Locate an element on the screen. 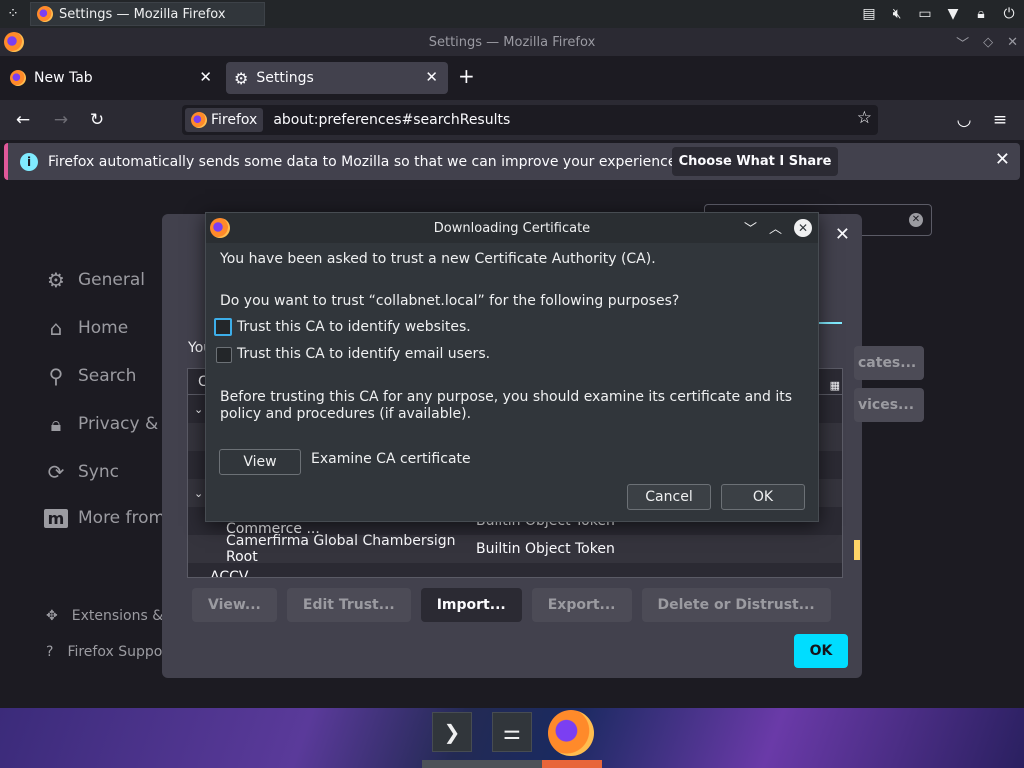  display-icon: ▭ is located at coordinates (925, 14).